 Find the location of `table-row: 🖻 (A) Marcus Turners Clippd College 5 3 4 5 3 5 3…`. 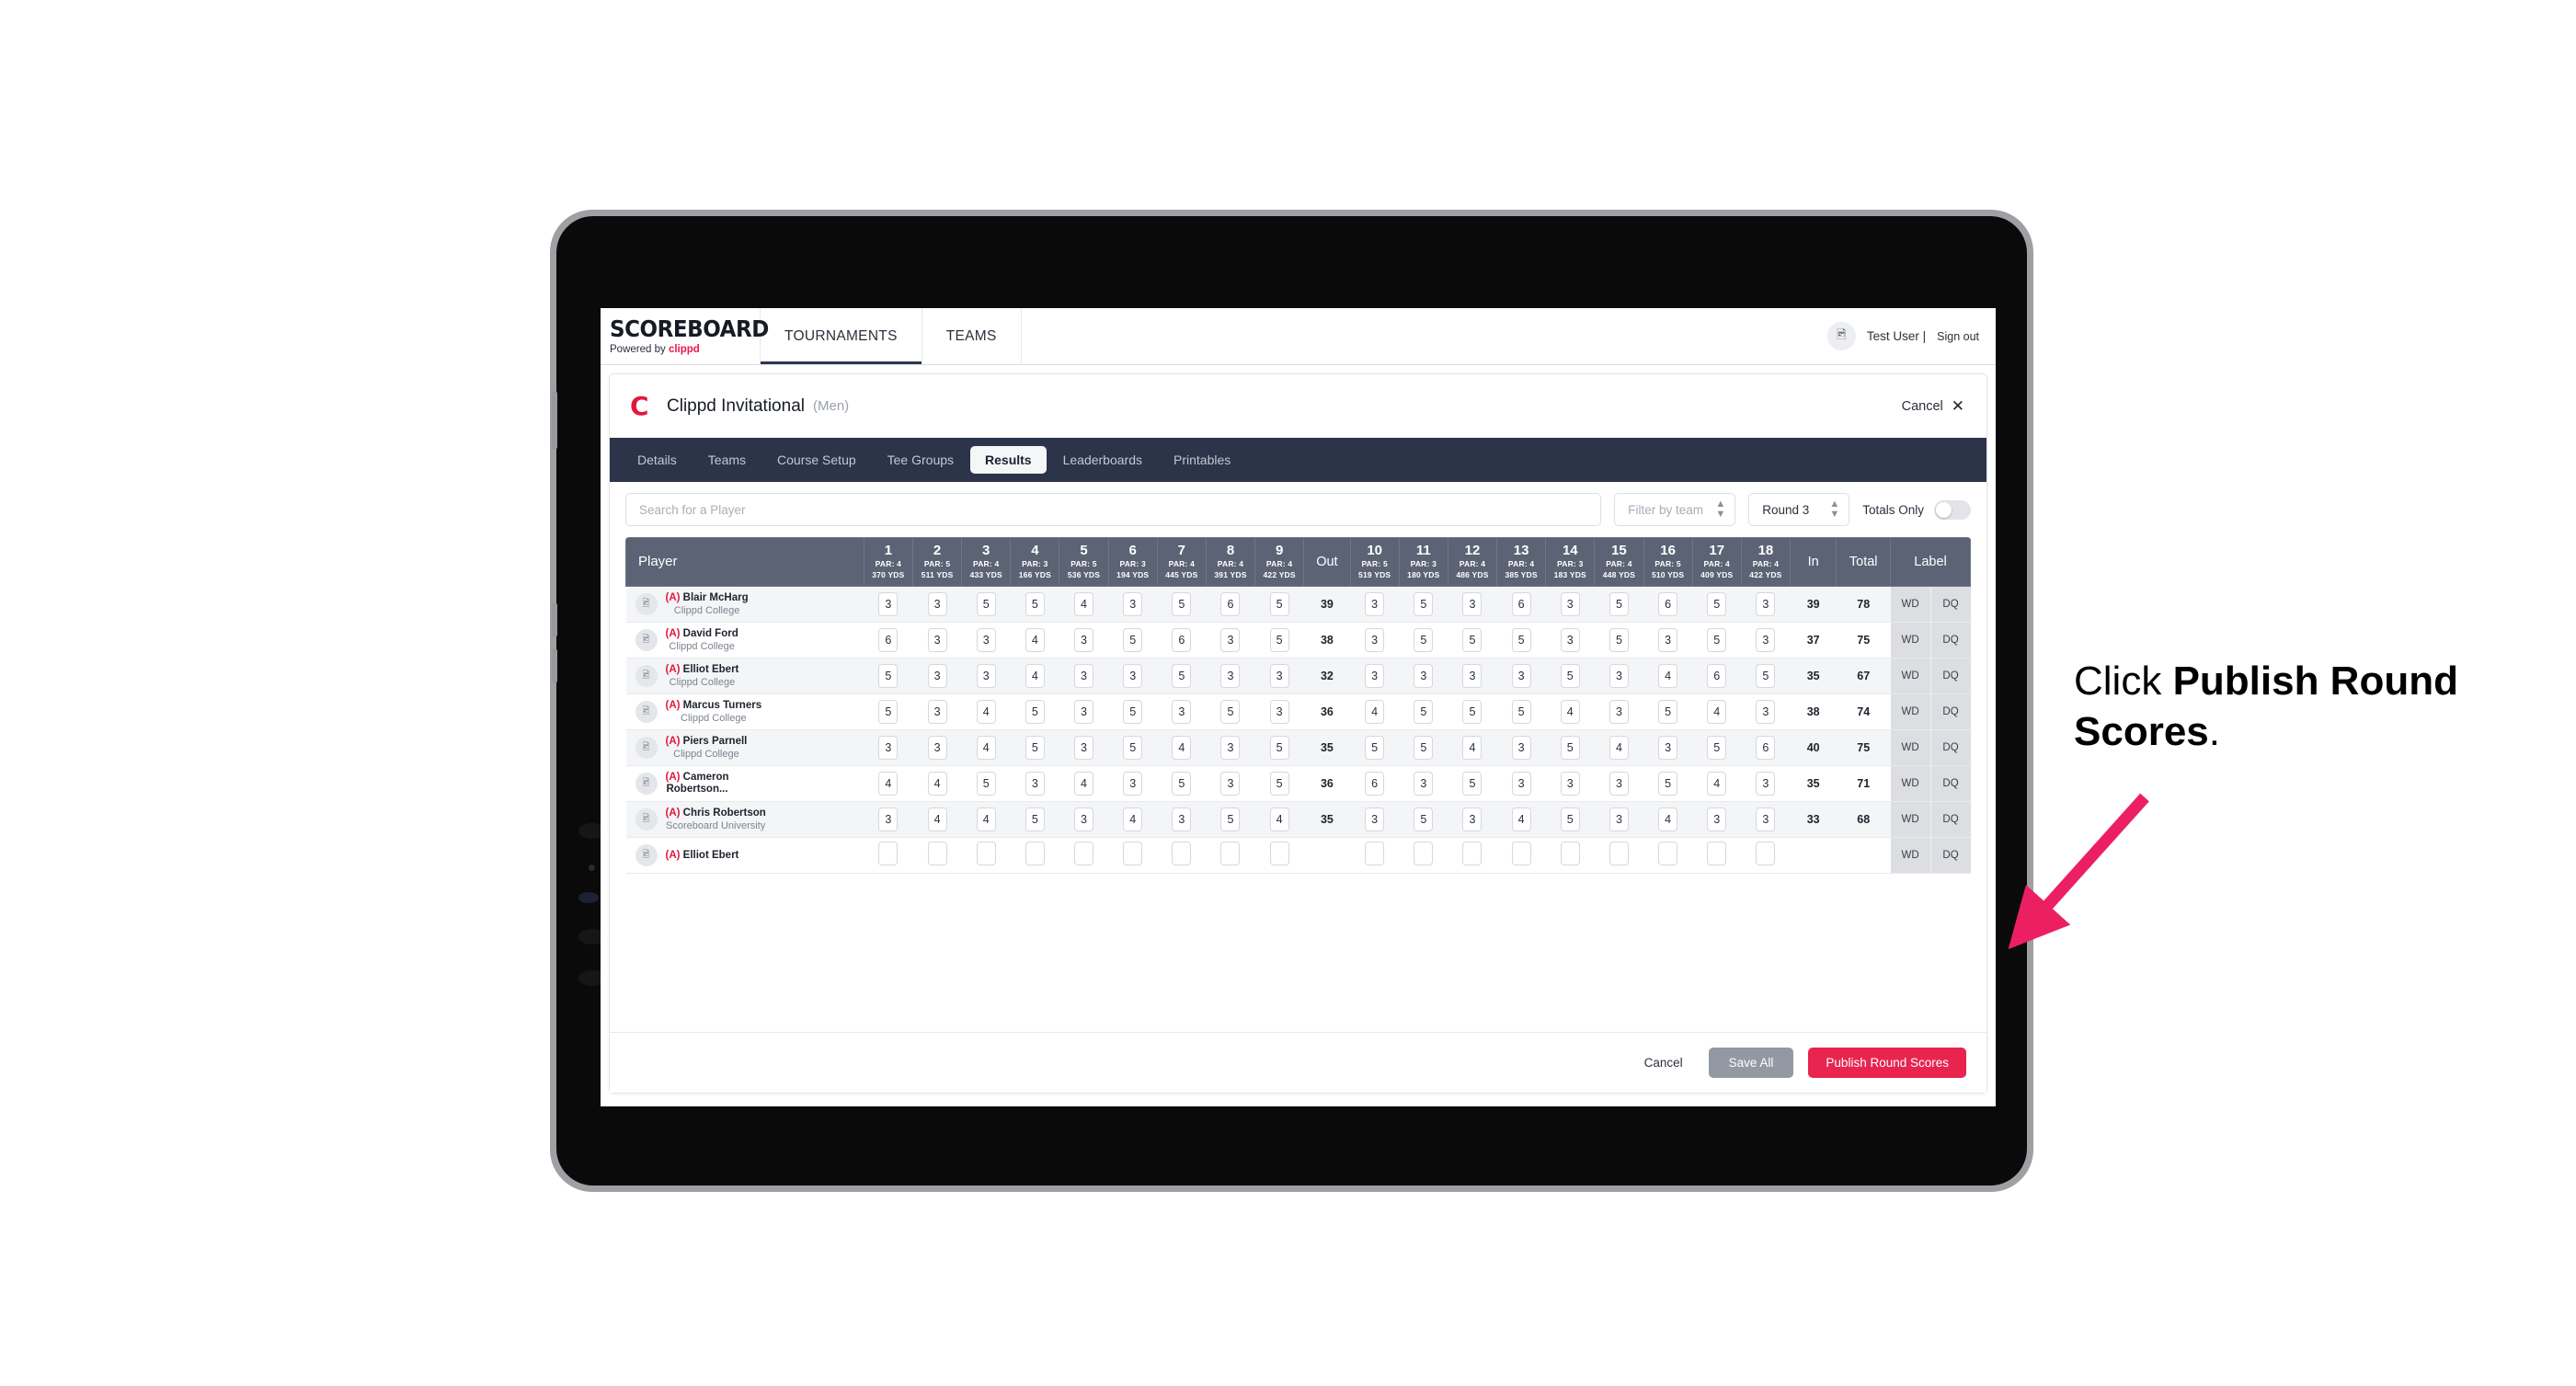

table-row: 🖻 (A) Marcus Turners Clippd College 5 3 4 5 3 5 3… is located at coordinates (1298, 712).